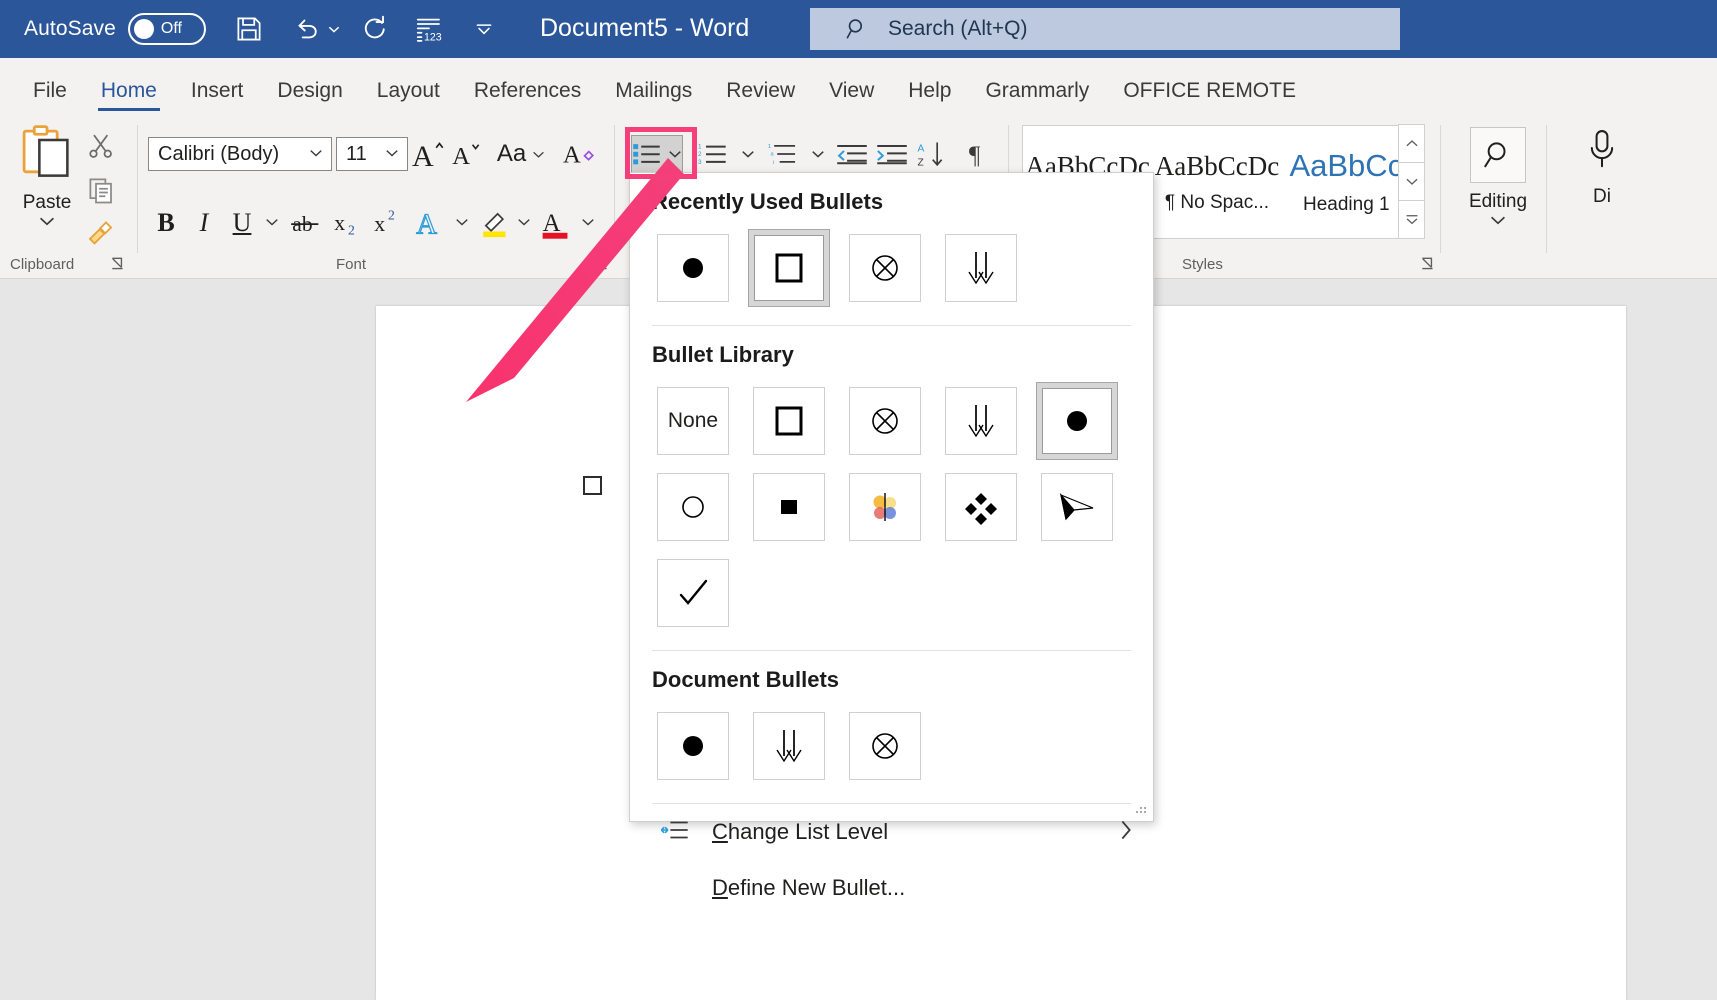 This screenshot has width=1717, height=1000. What do you see at coordinates (557, 223) in the screenshot?
I see `font-color-button: A` at bounding box center [557, 223].